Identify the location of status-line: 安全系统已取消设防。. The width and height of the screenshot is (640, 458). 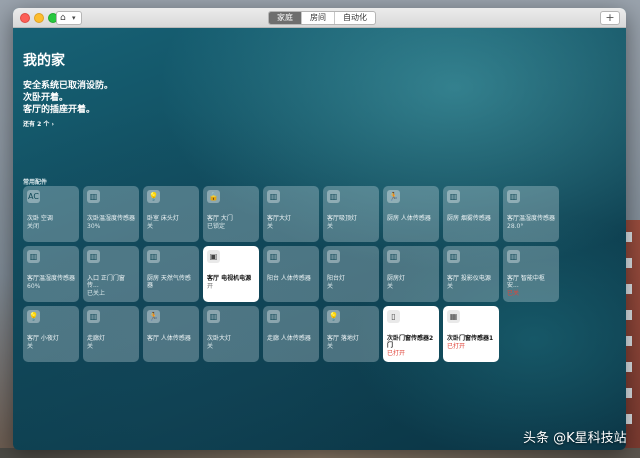
(68, 86).